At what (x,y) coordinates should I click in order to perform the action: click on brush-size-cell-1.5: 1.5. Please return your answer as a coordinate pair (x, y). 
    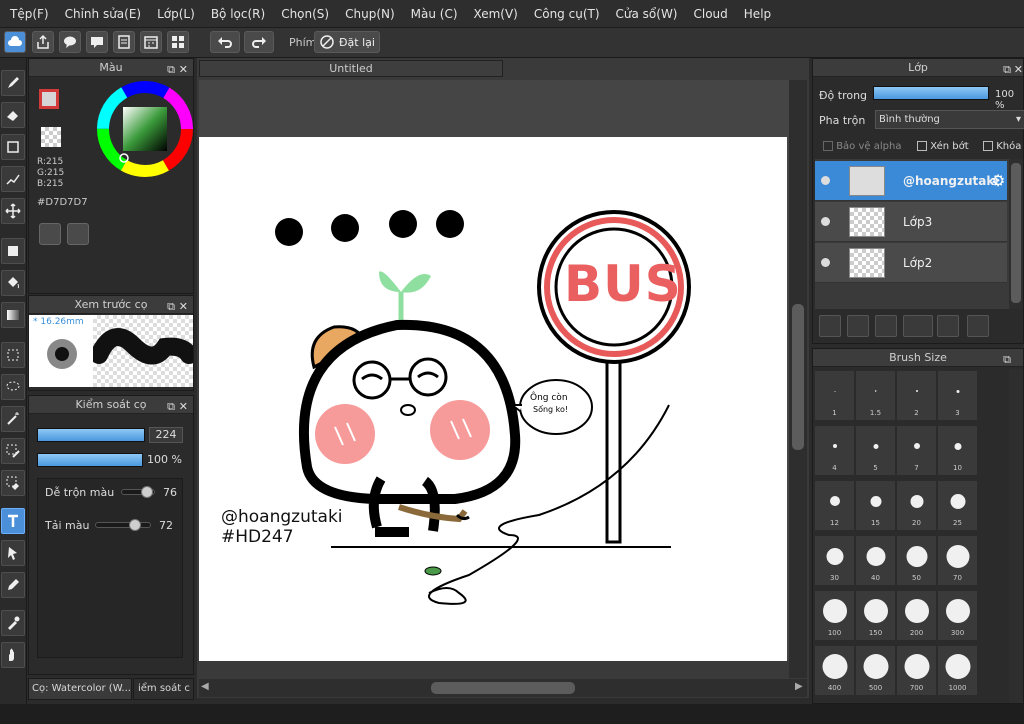
    Looking at the image, I should click on (875, 395).